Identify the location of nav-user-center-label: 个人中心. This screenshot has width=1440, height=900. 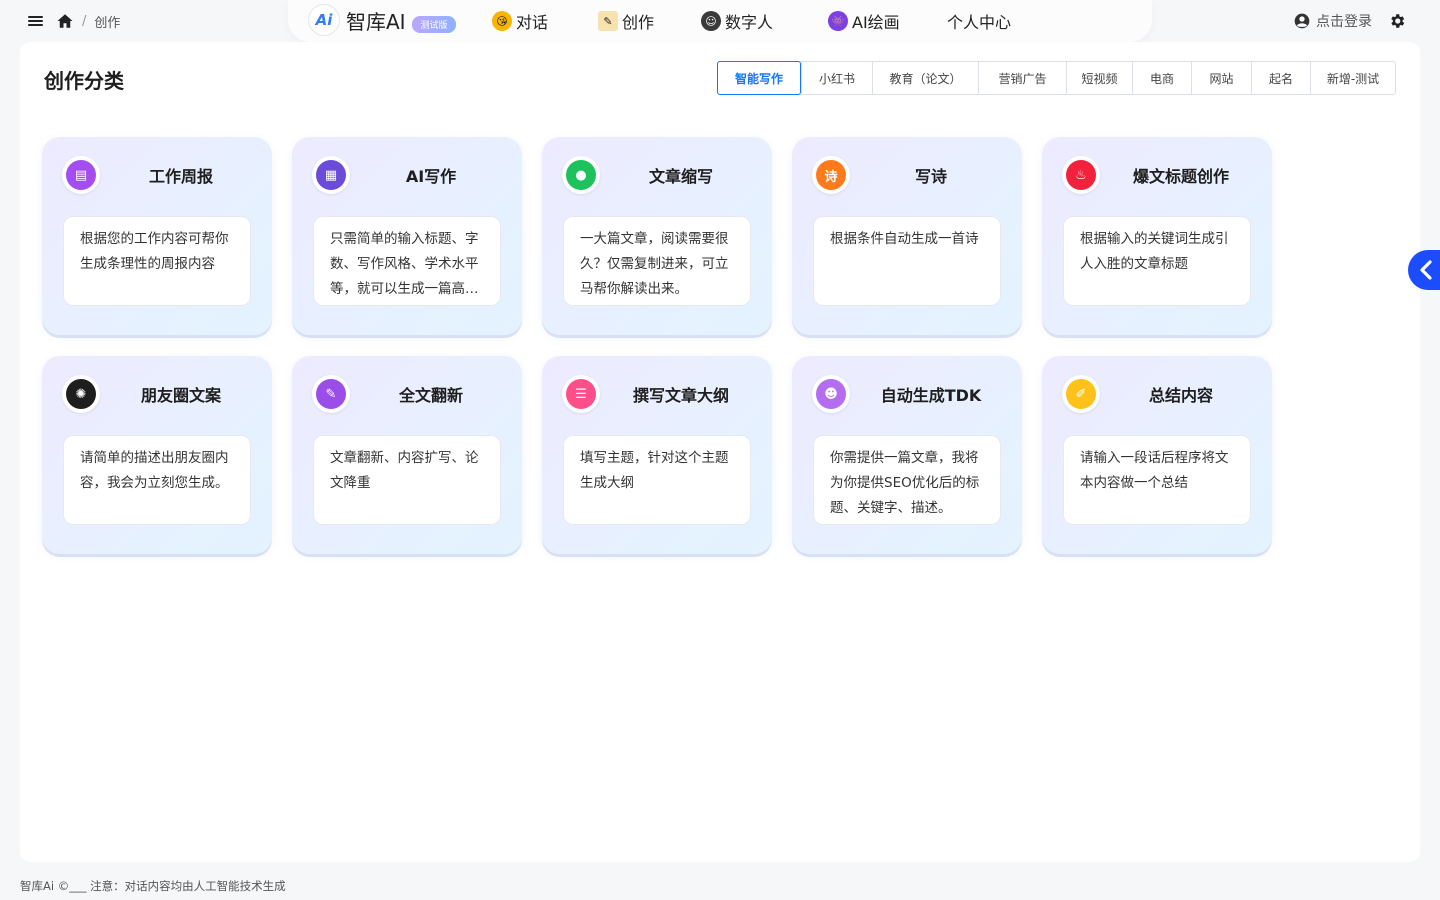
(979, 22).